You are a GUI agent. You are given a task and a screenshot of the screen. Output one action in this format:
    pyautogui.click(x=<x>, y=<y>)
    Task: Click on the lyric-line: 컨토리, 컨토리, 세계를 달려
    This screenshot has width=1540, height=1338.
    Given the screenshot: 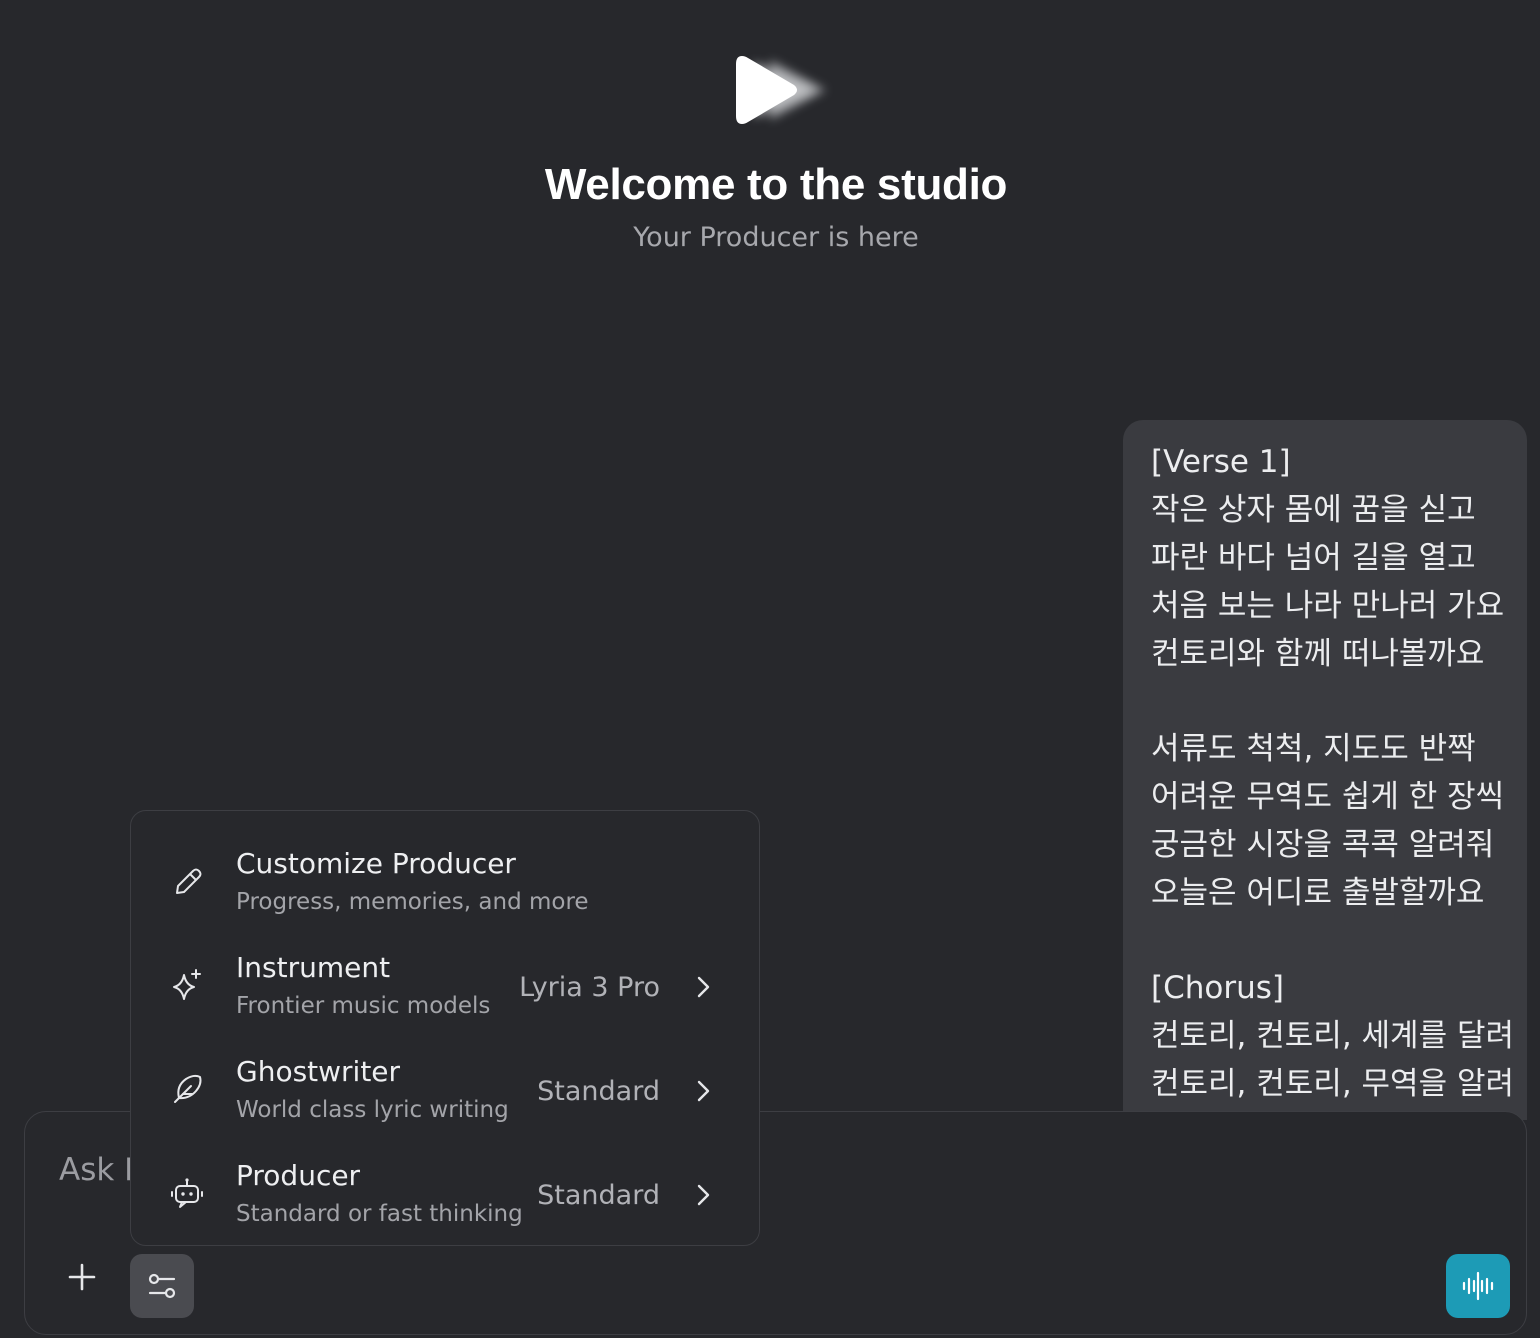 What is the action you would take?
    pyautogui.click(x=1332, y=1036)
    